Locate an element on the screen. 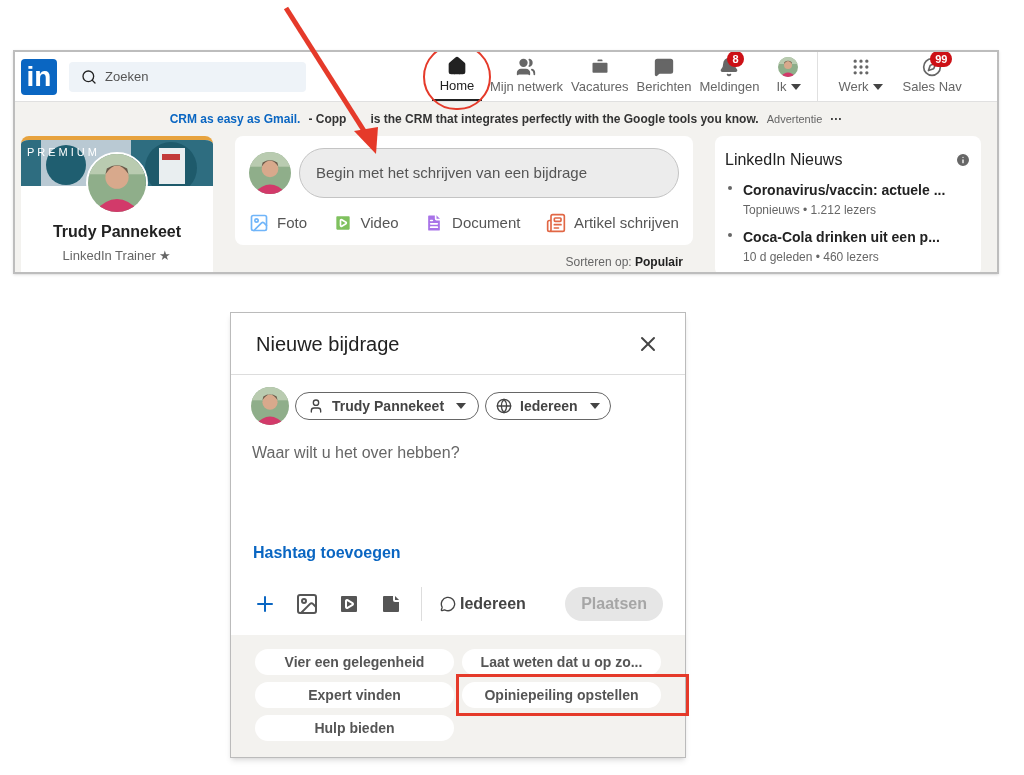 The height and width of the screenshot is (775, 1024). home-icon is located at coordinates (457, 65).